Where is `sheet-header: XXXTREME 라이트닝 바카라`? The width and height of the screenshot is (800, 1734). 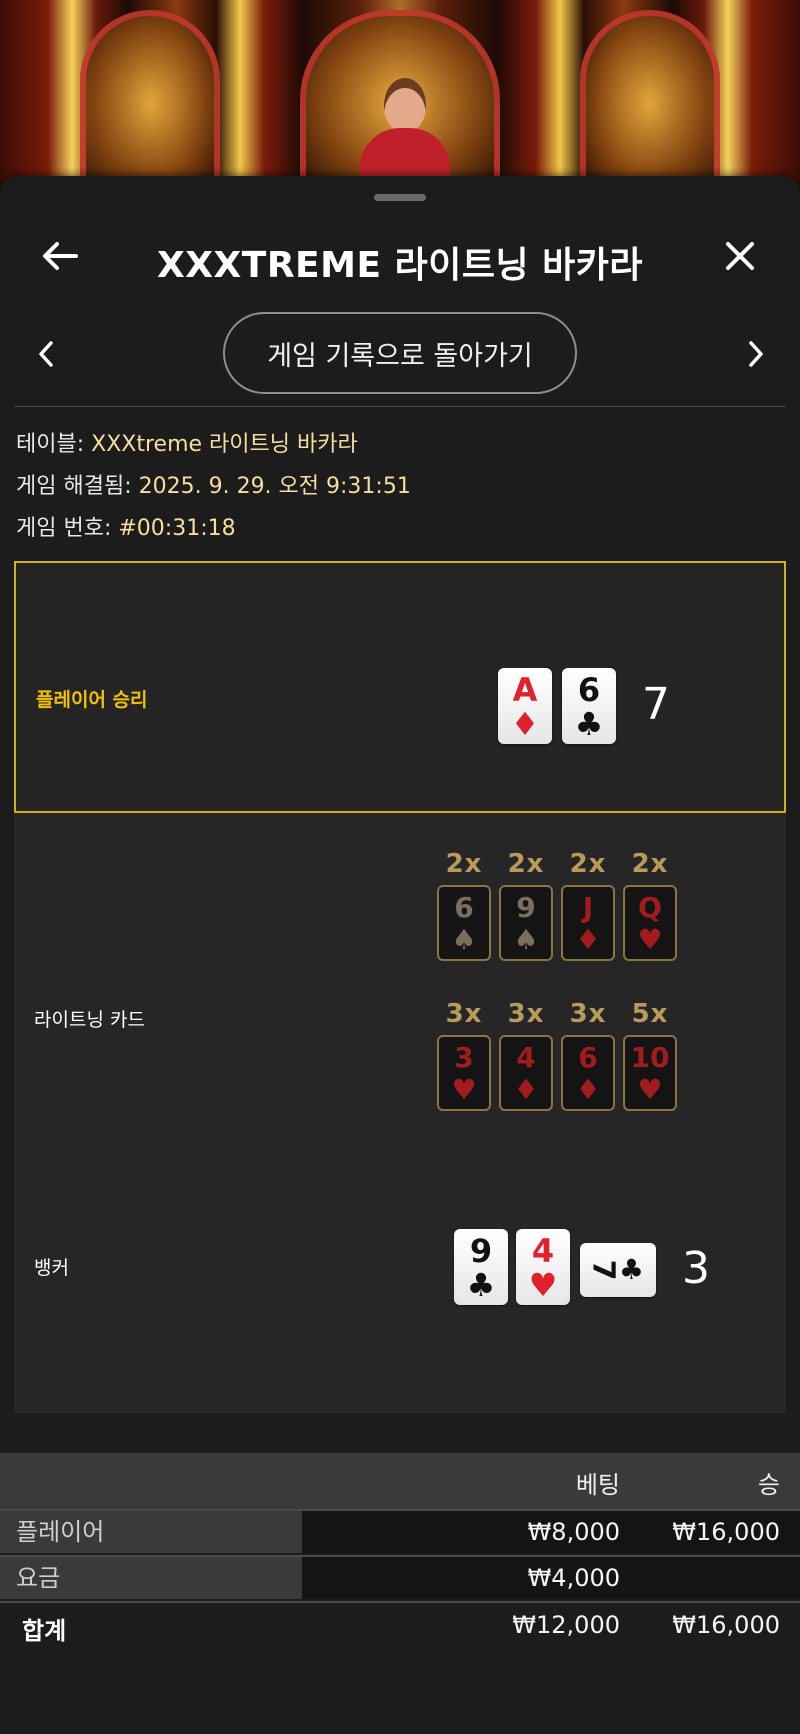
sheet-header: XXXTREME 라이트닝 바카라 is located at coordinates (400, 256).